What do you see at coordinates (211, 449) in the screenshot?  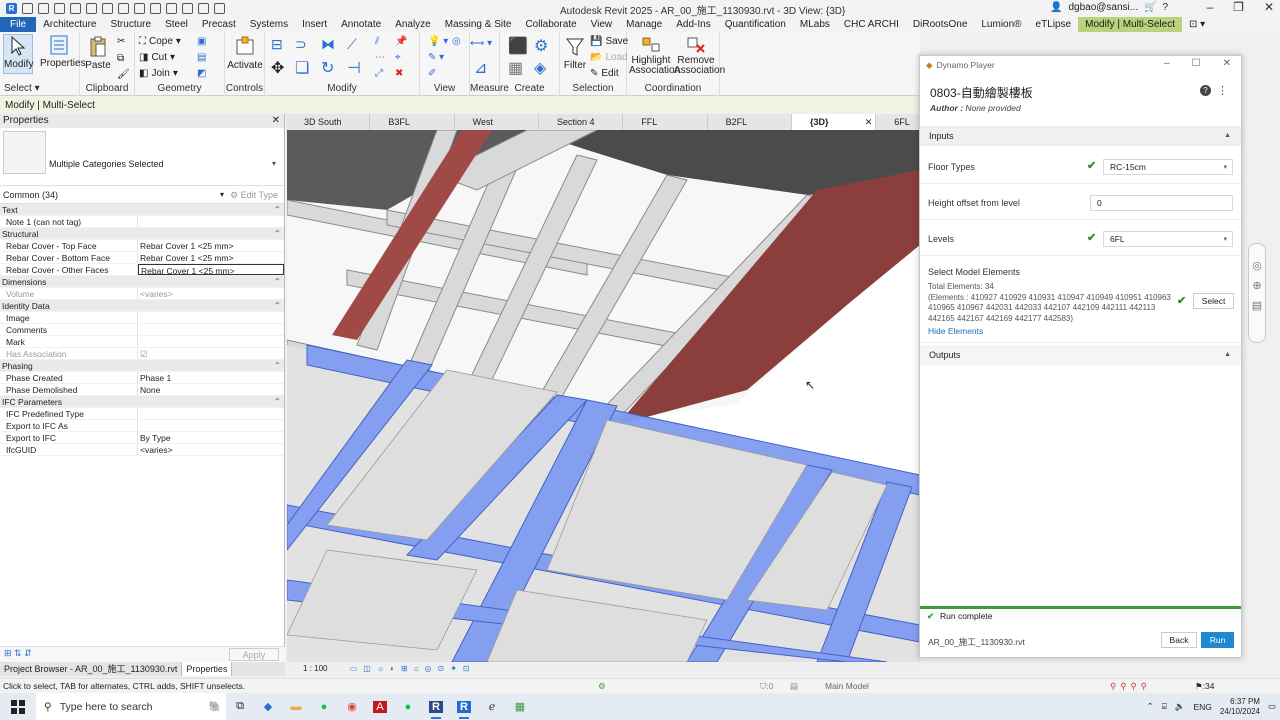 I see `property-value: <varies>` at bounding box center [211, 449].